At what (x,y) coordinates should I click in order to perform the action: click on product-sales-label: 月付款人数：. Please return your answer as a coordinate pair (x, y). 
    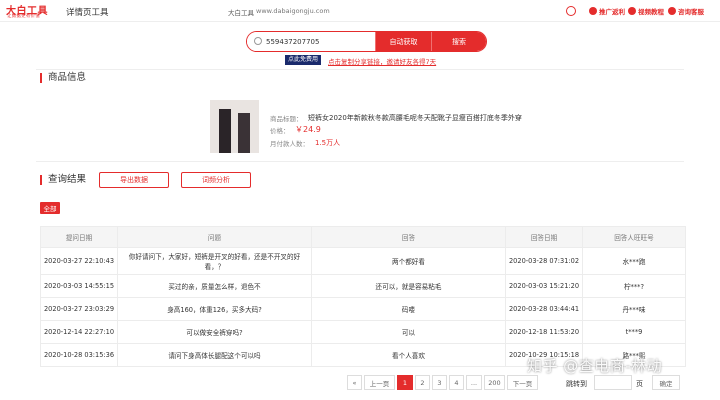
    Looking at the image, I should click on (289, 144).